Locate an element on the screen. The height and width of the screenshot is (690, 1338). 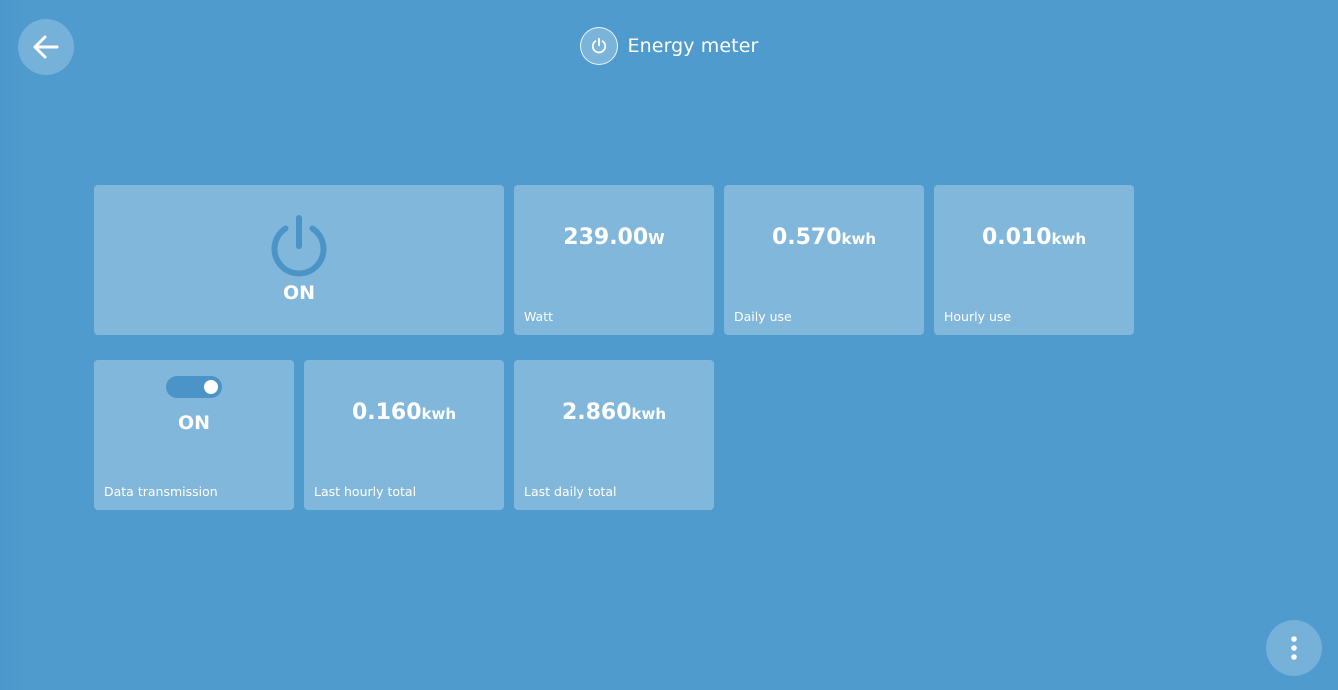
last-hourly-total-number: 0.160 is located at coordinates (386, 412).